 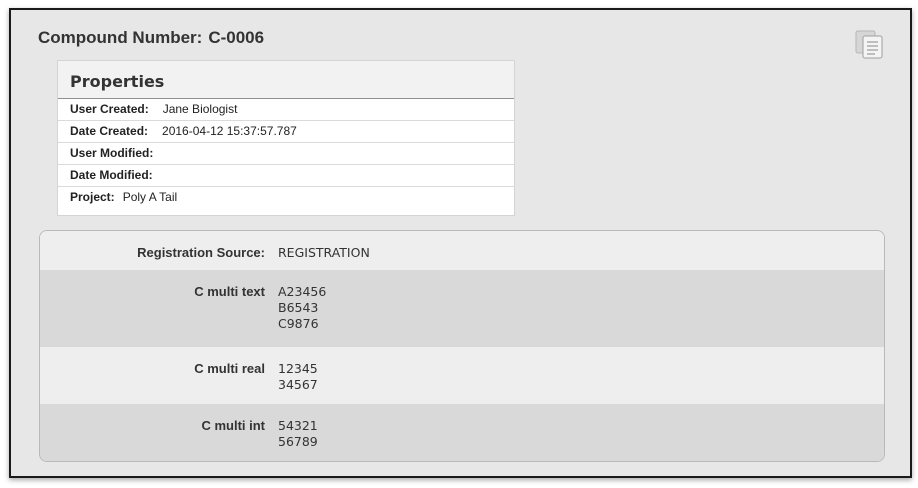 What do you see at coordinates (111, 175) in the screenshot?
I see `property-label: Date Modified:` at bounding box center [111, 175].